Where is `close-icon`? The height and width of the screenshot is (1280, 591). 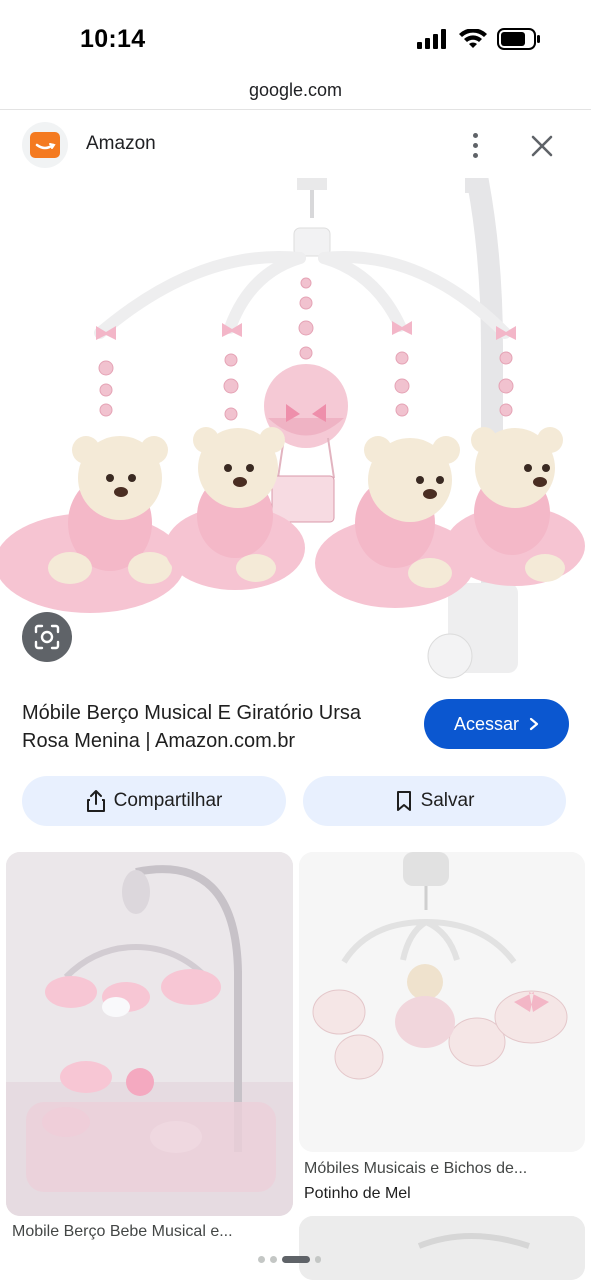
close-icon is located at coordinates (542, 146).